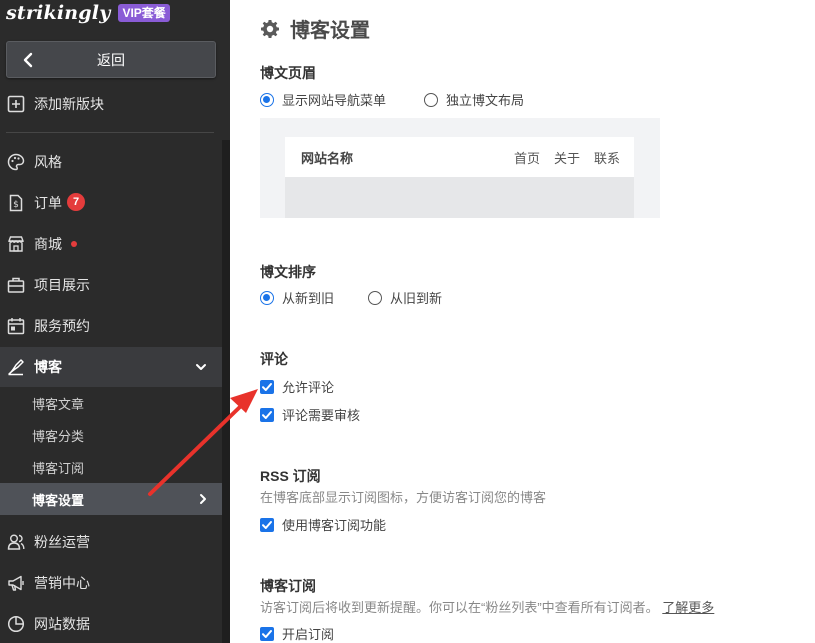 Image resolution: width=815 pixels, height=643 pixels. Describe the element at coordinates (290, 476) in the screenshot. I see `rss-title: RSS 订阅` at that location.